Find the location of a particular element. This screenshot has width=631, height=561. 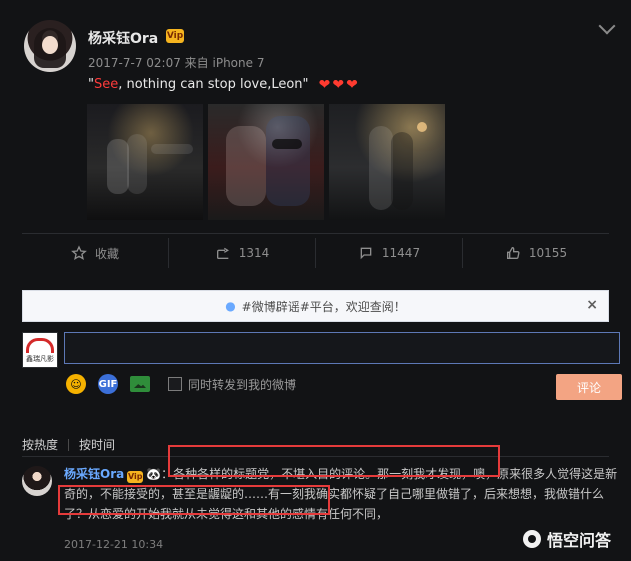

gif-icon: GIF is located at coordinates (108, 384).